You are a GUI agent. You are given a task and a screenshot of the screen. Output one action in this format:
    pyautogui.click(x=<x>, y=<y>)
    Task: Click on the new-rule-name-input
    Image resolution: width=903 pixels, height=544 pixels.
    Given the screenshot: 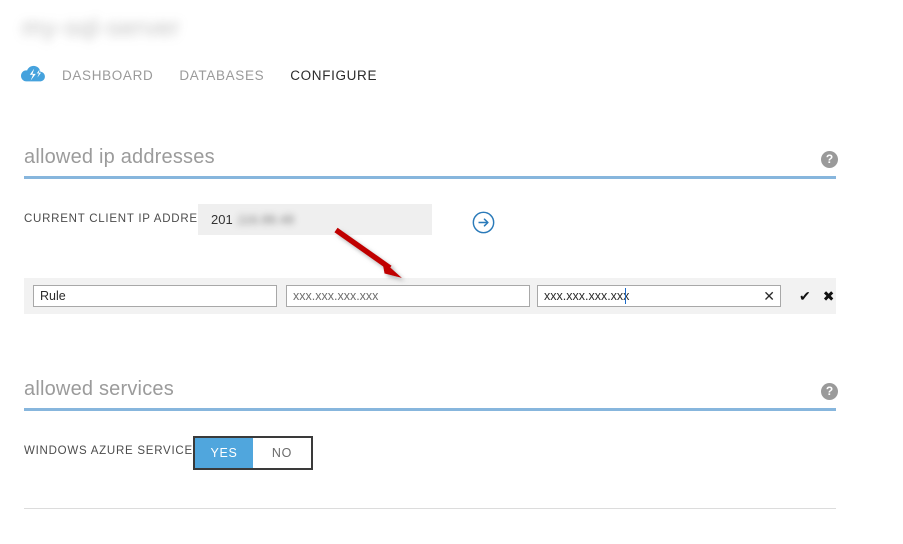 What is the action you would take?
    pyautogui.click(x=155, y=296)
    